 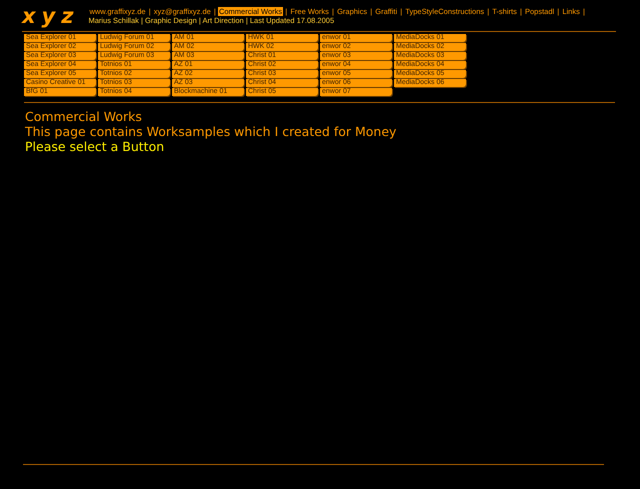 I want to click on page-description: This page contains Worksamples which I created for Money, so click(x=211, y=131).